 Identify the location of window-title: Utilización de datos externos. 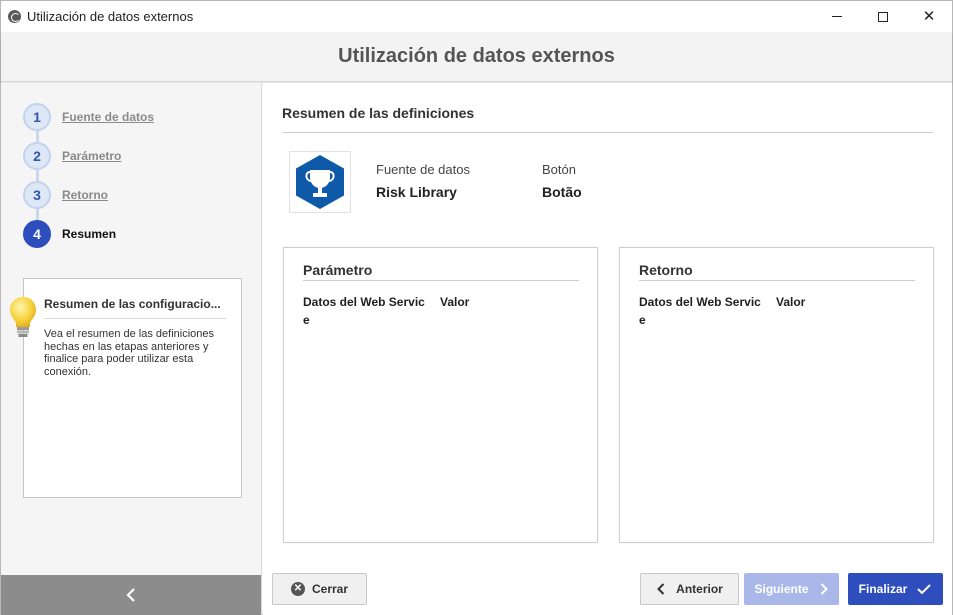
(110, 16).